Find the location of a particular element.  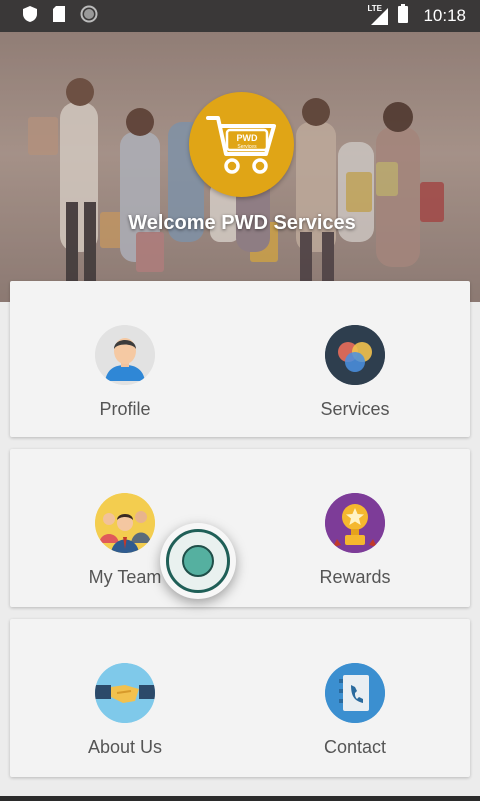

status-bar: LTE 10:18 is located at coordinates (240, 16).